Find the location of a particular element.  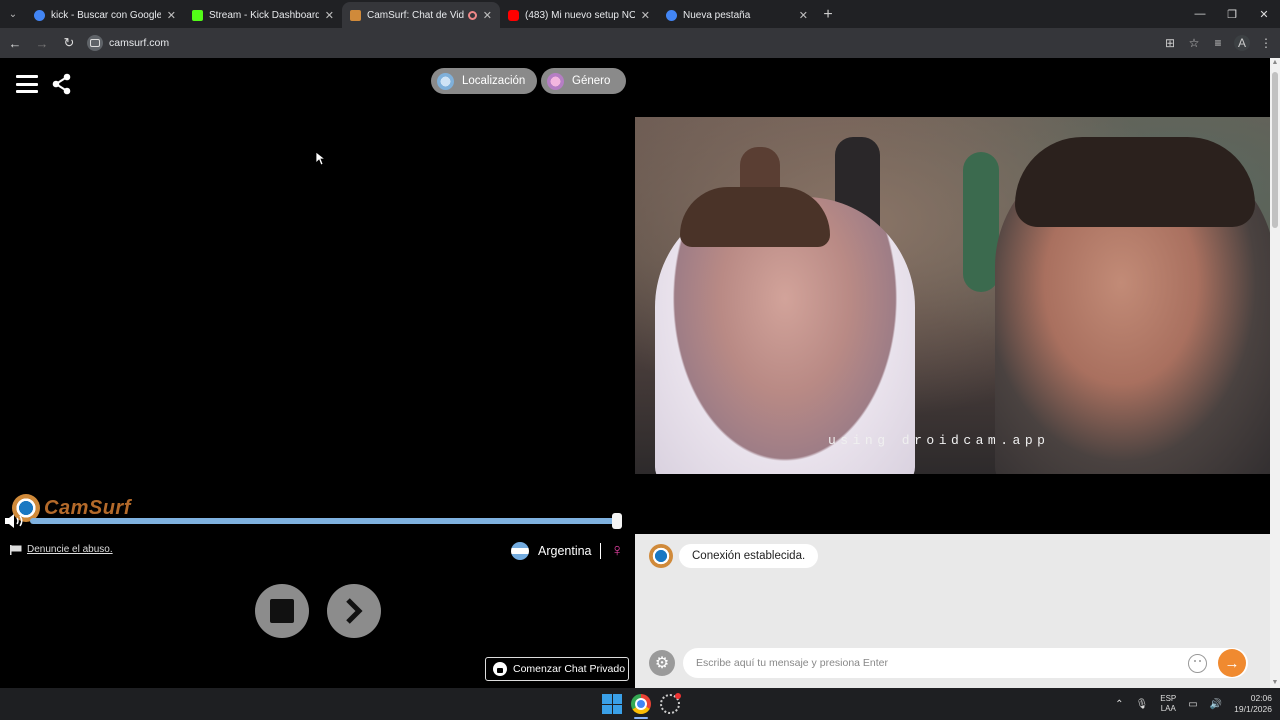

address-bar: ← → ↻ camsurf.com ⊞ ☆ ≡ A ⋮ is located at coordinates (640, 43).